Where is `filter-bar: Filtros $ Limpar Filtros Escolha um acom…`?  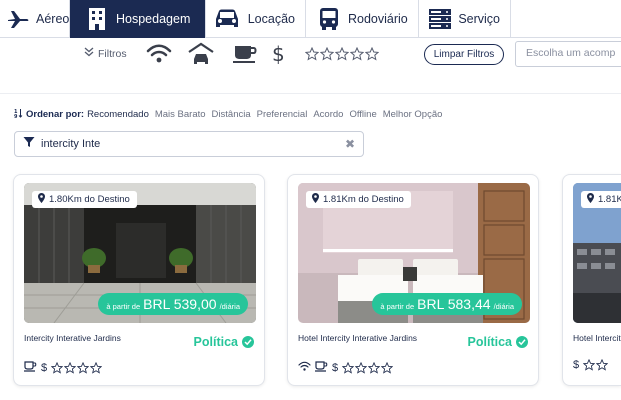
filter-bar: Filtros $ Limpar Filtros Escolha um acom… is located at coordinates (310, 56).